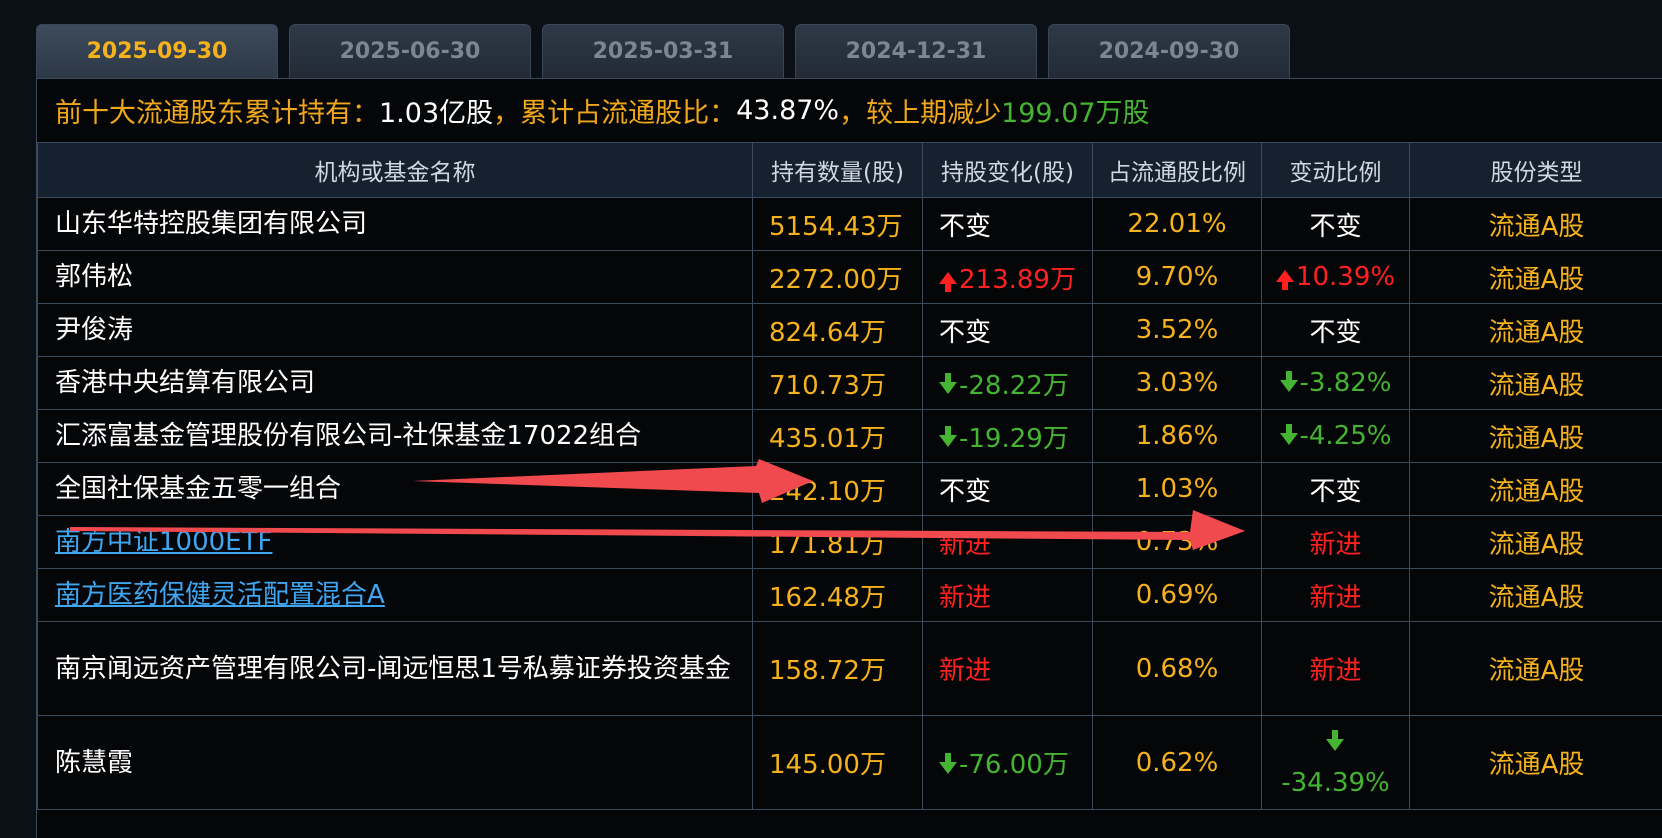  What do you see at coordinates (1177, 383) in the screenshot?
I see `holder-float-pct: 3.03%` at bounding box center [1177, 383].